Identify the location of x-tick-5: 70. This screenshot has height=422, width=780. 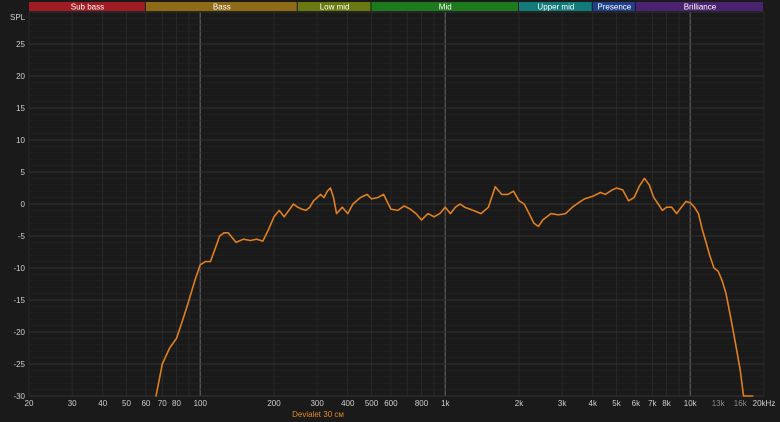
(162, 403).